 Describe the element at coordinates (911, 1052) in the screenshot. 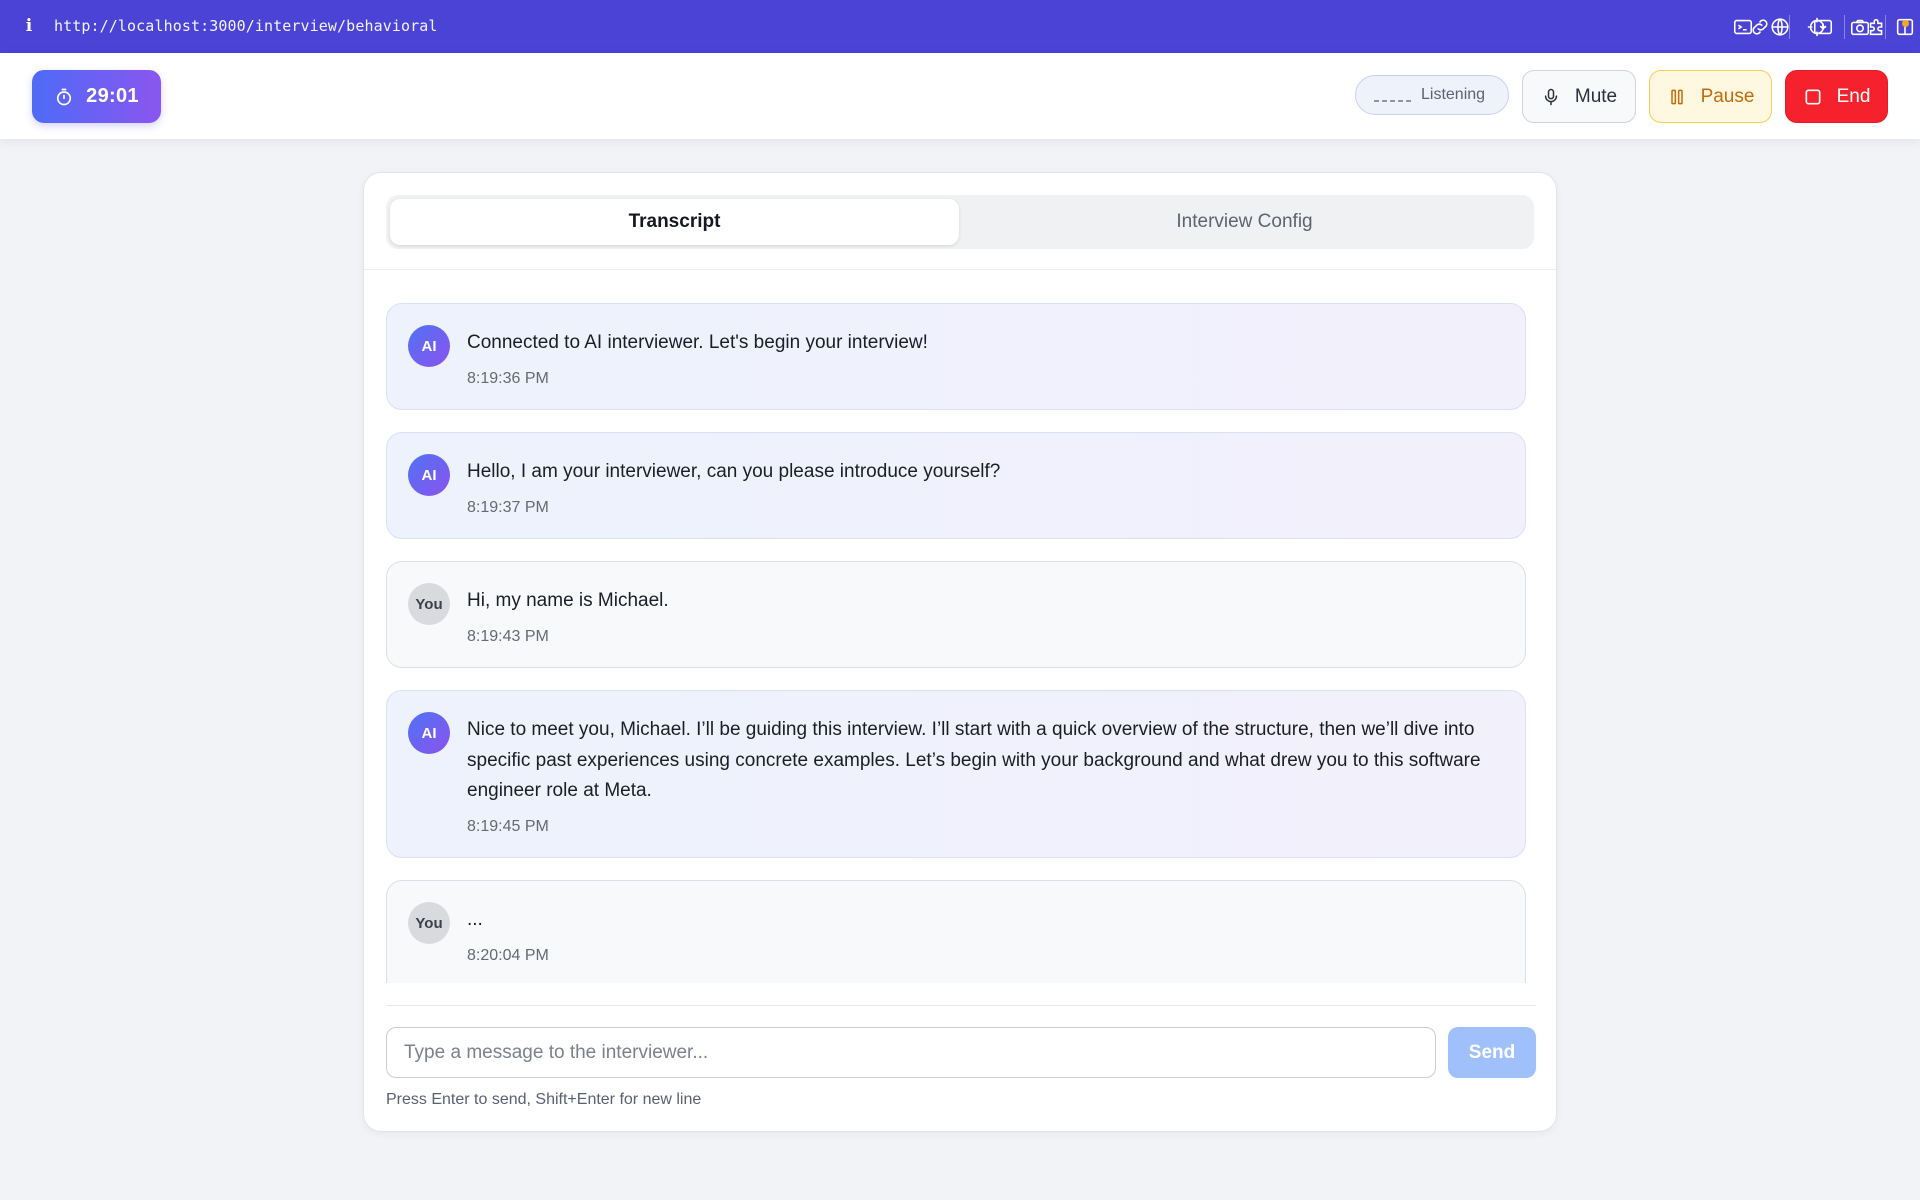

I see `message-input` at that location.